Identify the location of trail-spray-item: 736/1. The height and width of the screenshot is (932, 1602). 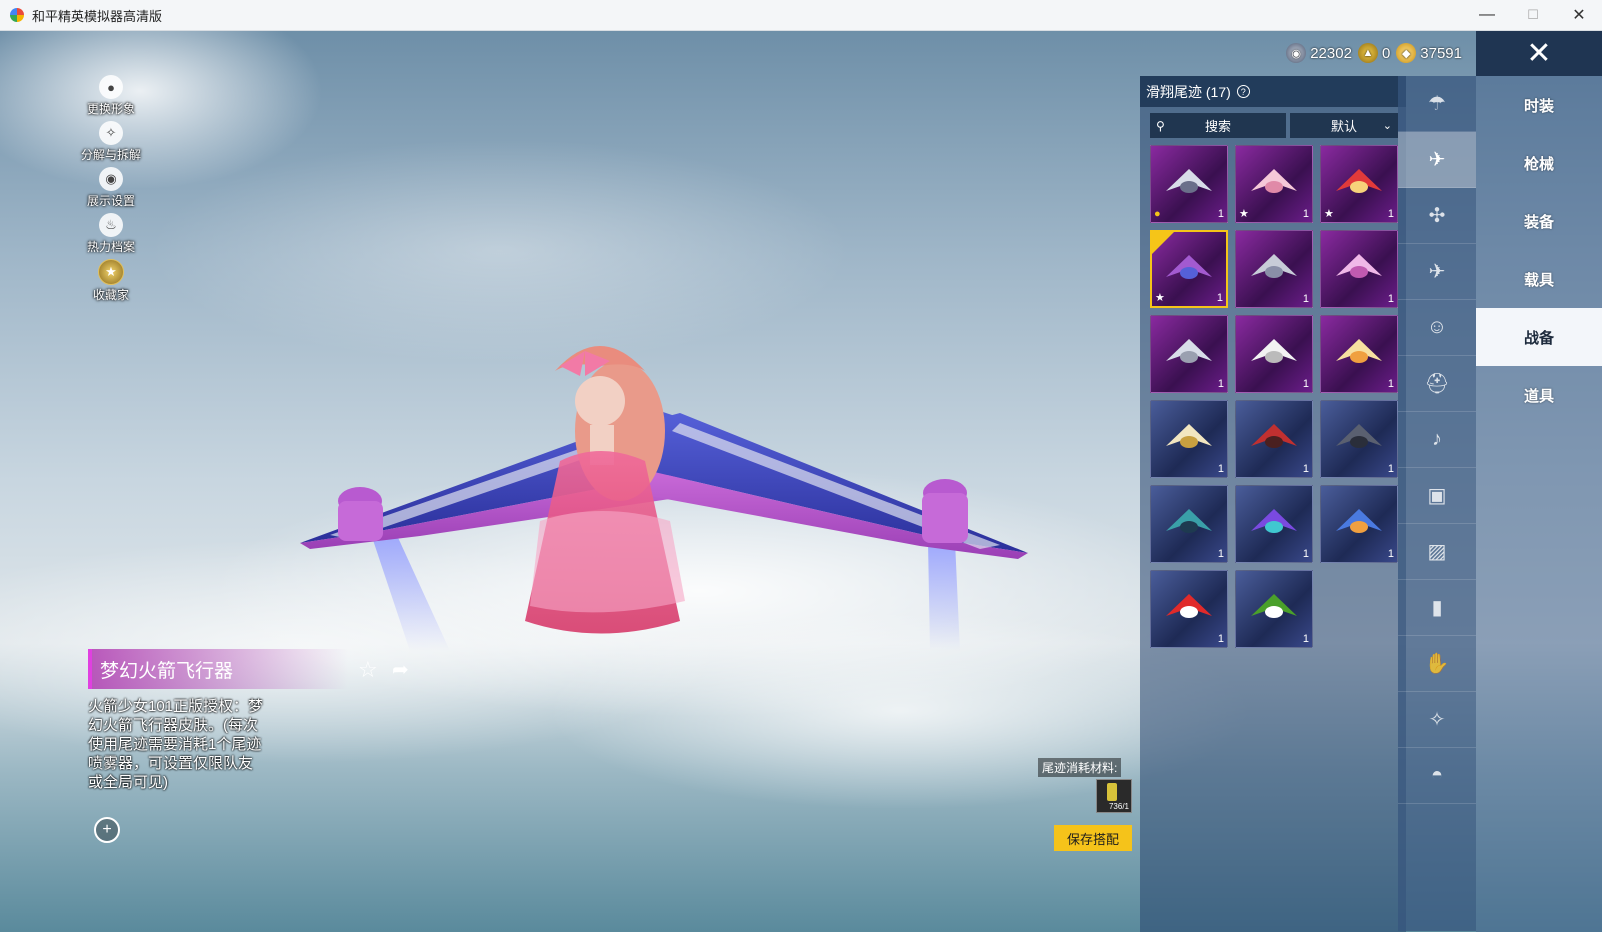
(1114, 796).